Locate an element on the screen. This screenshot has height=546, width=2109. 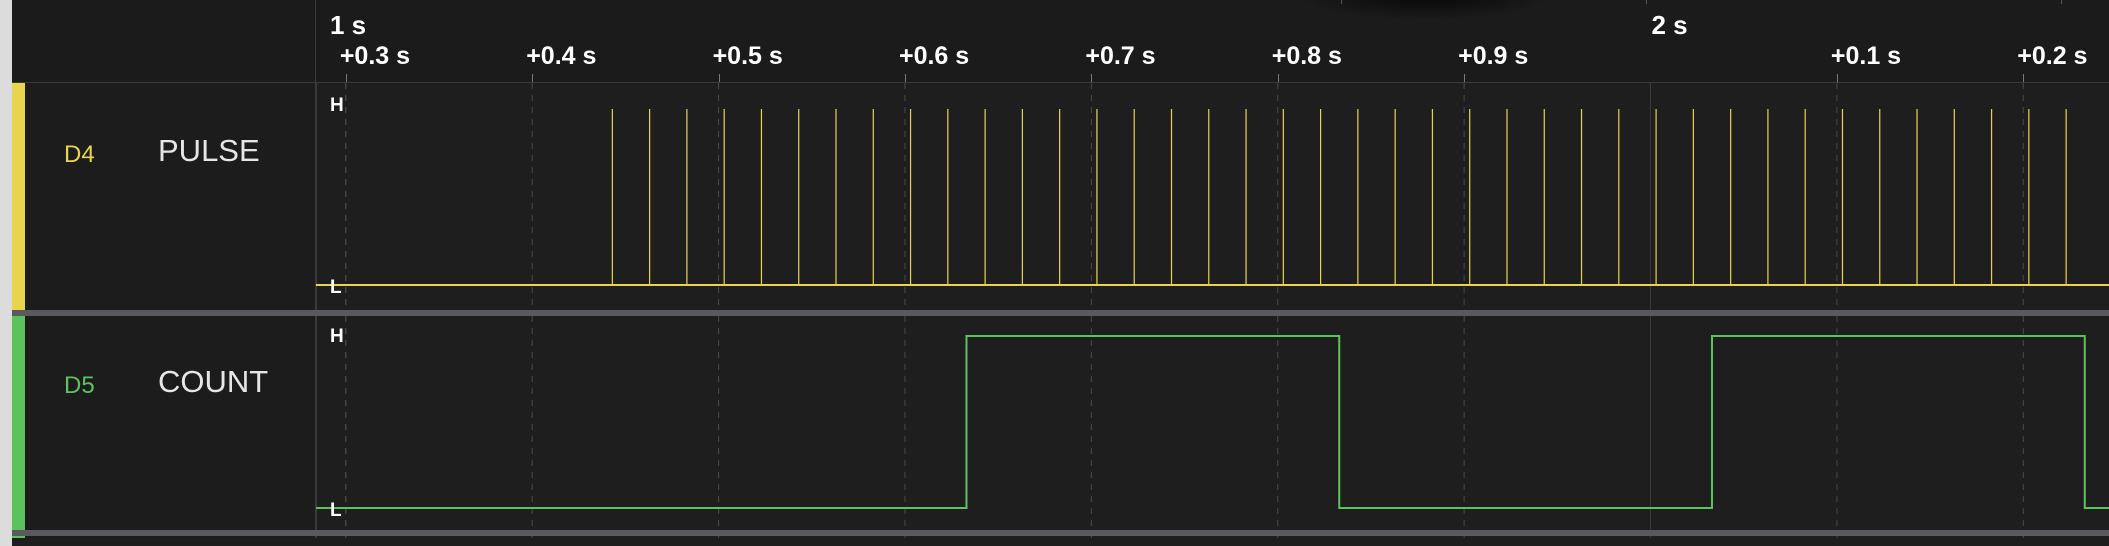
channel-id: D5 is located at coordinates (79, 385).